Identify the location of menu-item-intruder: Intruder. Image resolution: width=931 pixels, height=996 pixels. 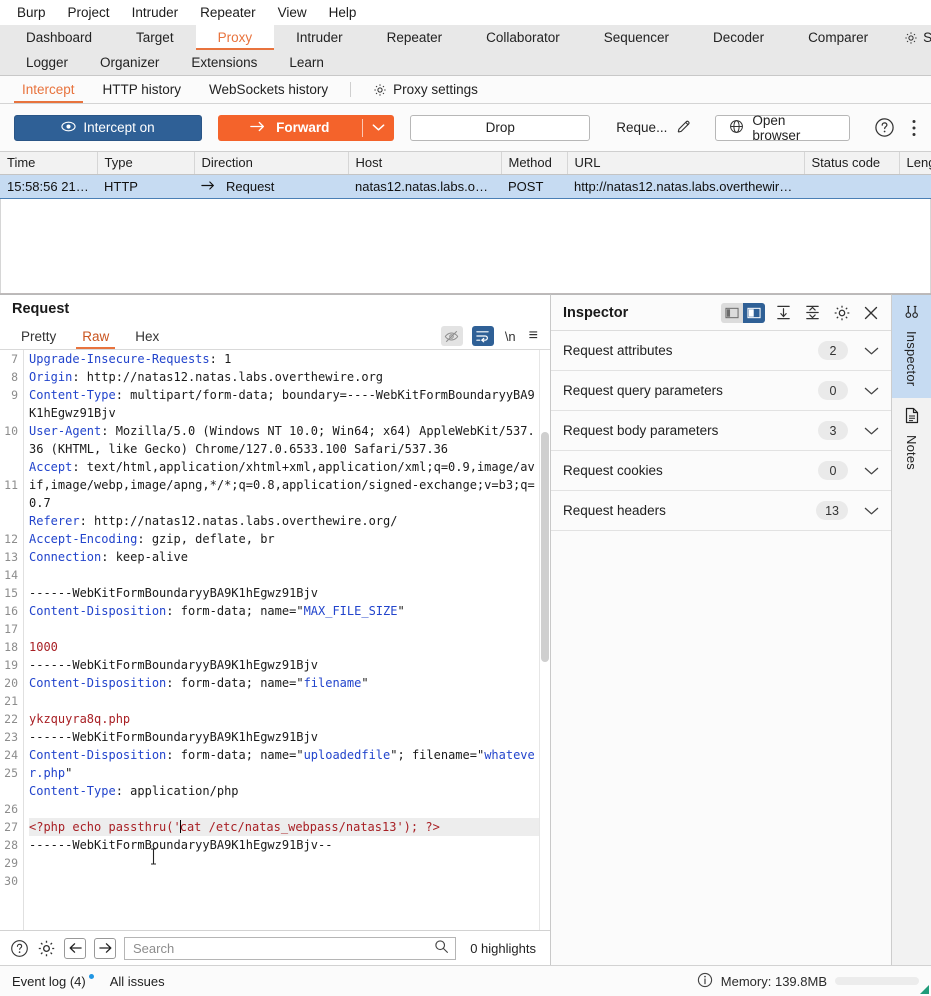
(155, 12).